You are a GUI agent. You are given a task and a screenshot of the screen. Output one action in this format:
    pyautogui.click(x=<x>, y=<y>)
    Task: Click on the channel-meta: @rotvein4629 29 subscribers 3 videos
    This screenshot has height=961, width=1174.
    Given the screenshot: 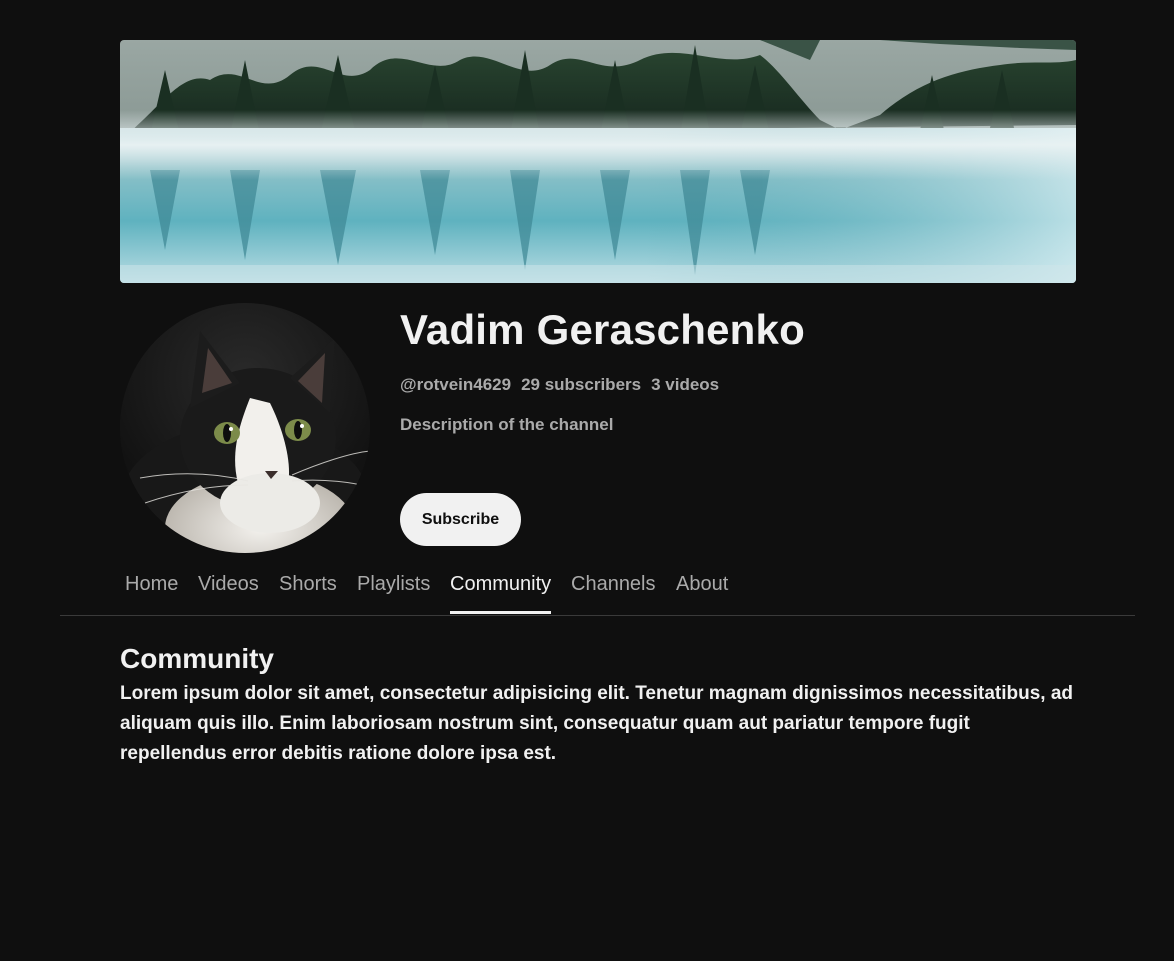 What is the action you would take?
    pyautogui.click(x=602, y=385)
    